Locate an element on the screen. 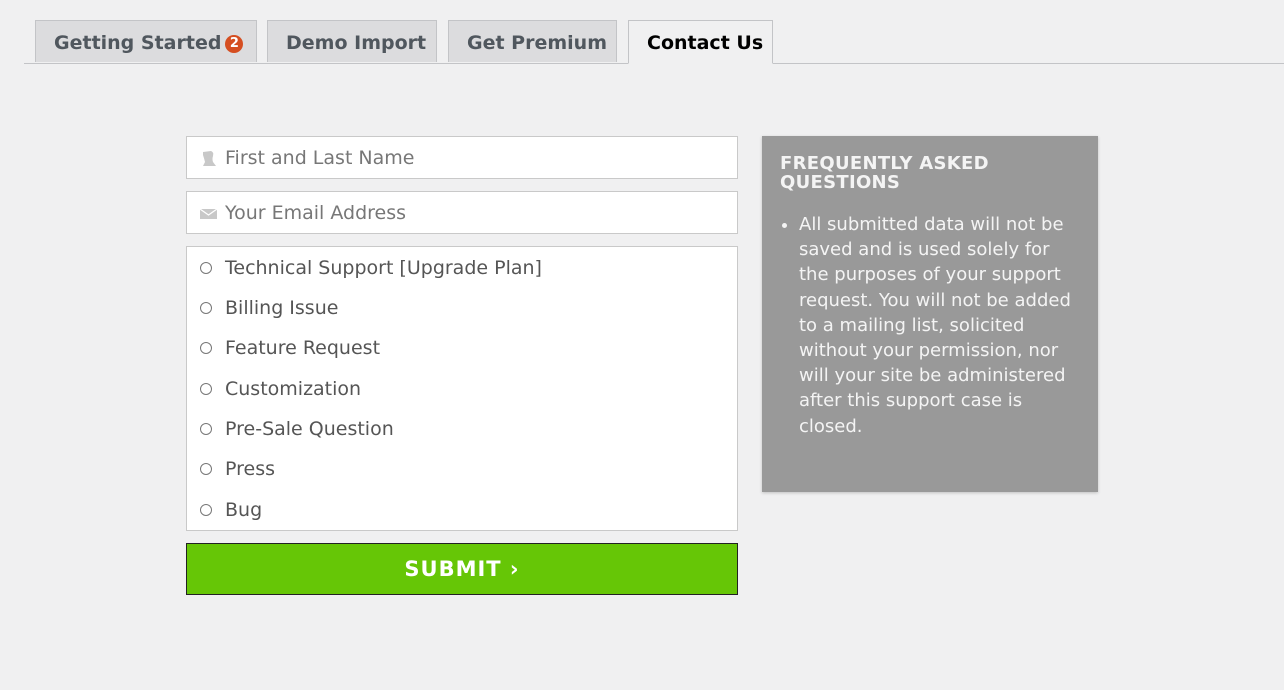 The height and width of the screenshot is (690, 1284). radio-customization: Customization is located at coordinates (280, 389).